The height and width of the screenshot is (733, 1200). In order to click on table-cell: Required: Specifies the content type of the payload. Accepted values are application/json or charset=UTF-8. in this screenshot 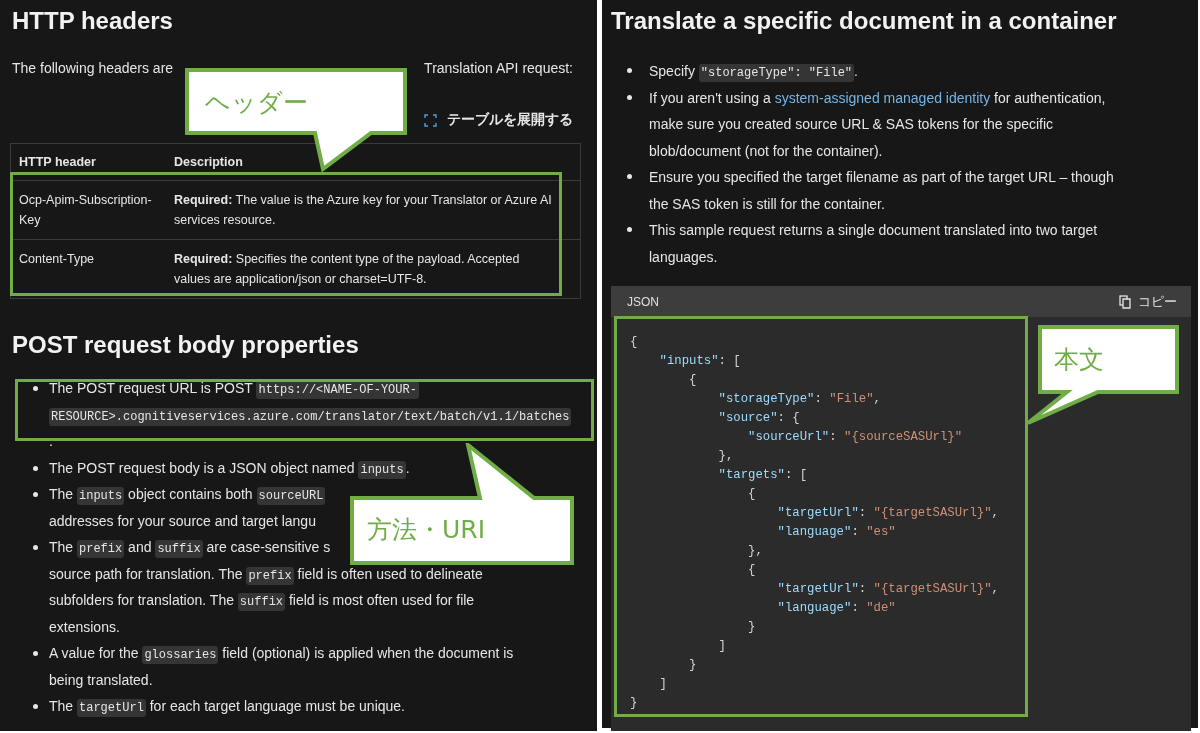, I will do `click(373, 269)`.